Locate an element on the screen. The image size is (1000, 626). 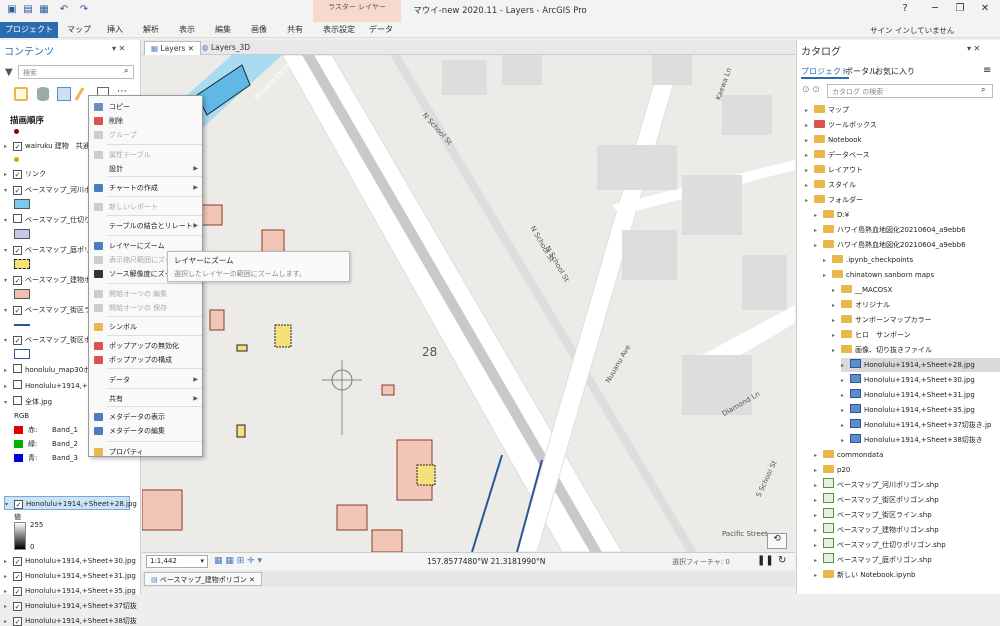
menu-item: ポップアップの構成 is located at coordinates (146, 360).